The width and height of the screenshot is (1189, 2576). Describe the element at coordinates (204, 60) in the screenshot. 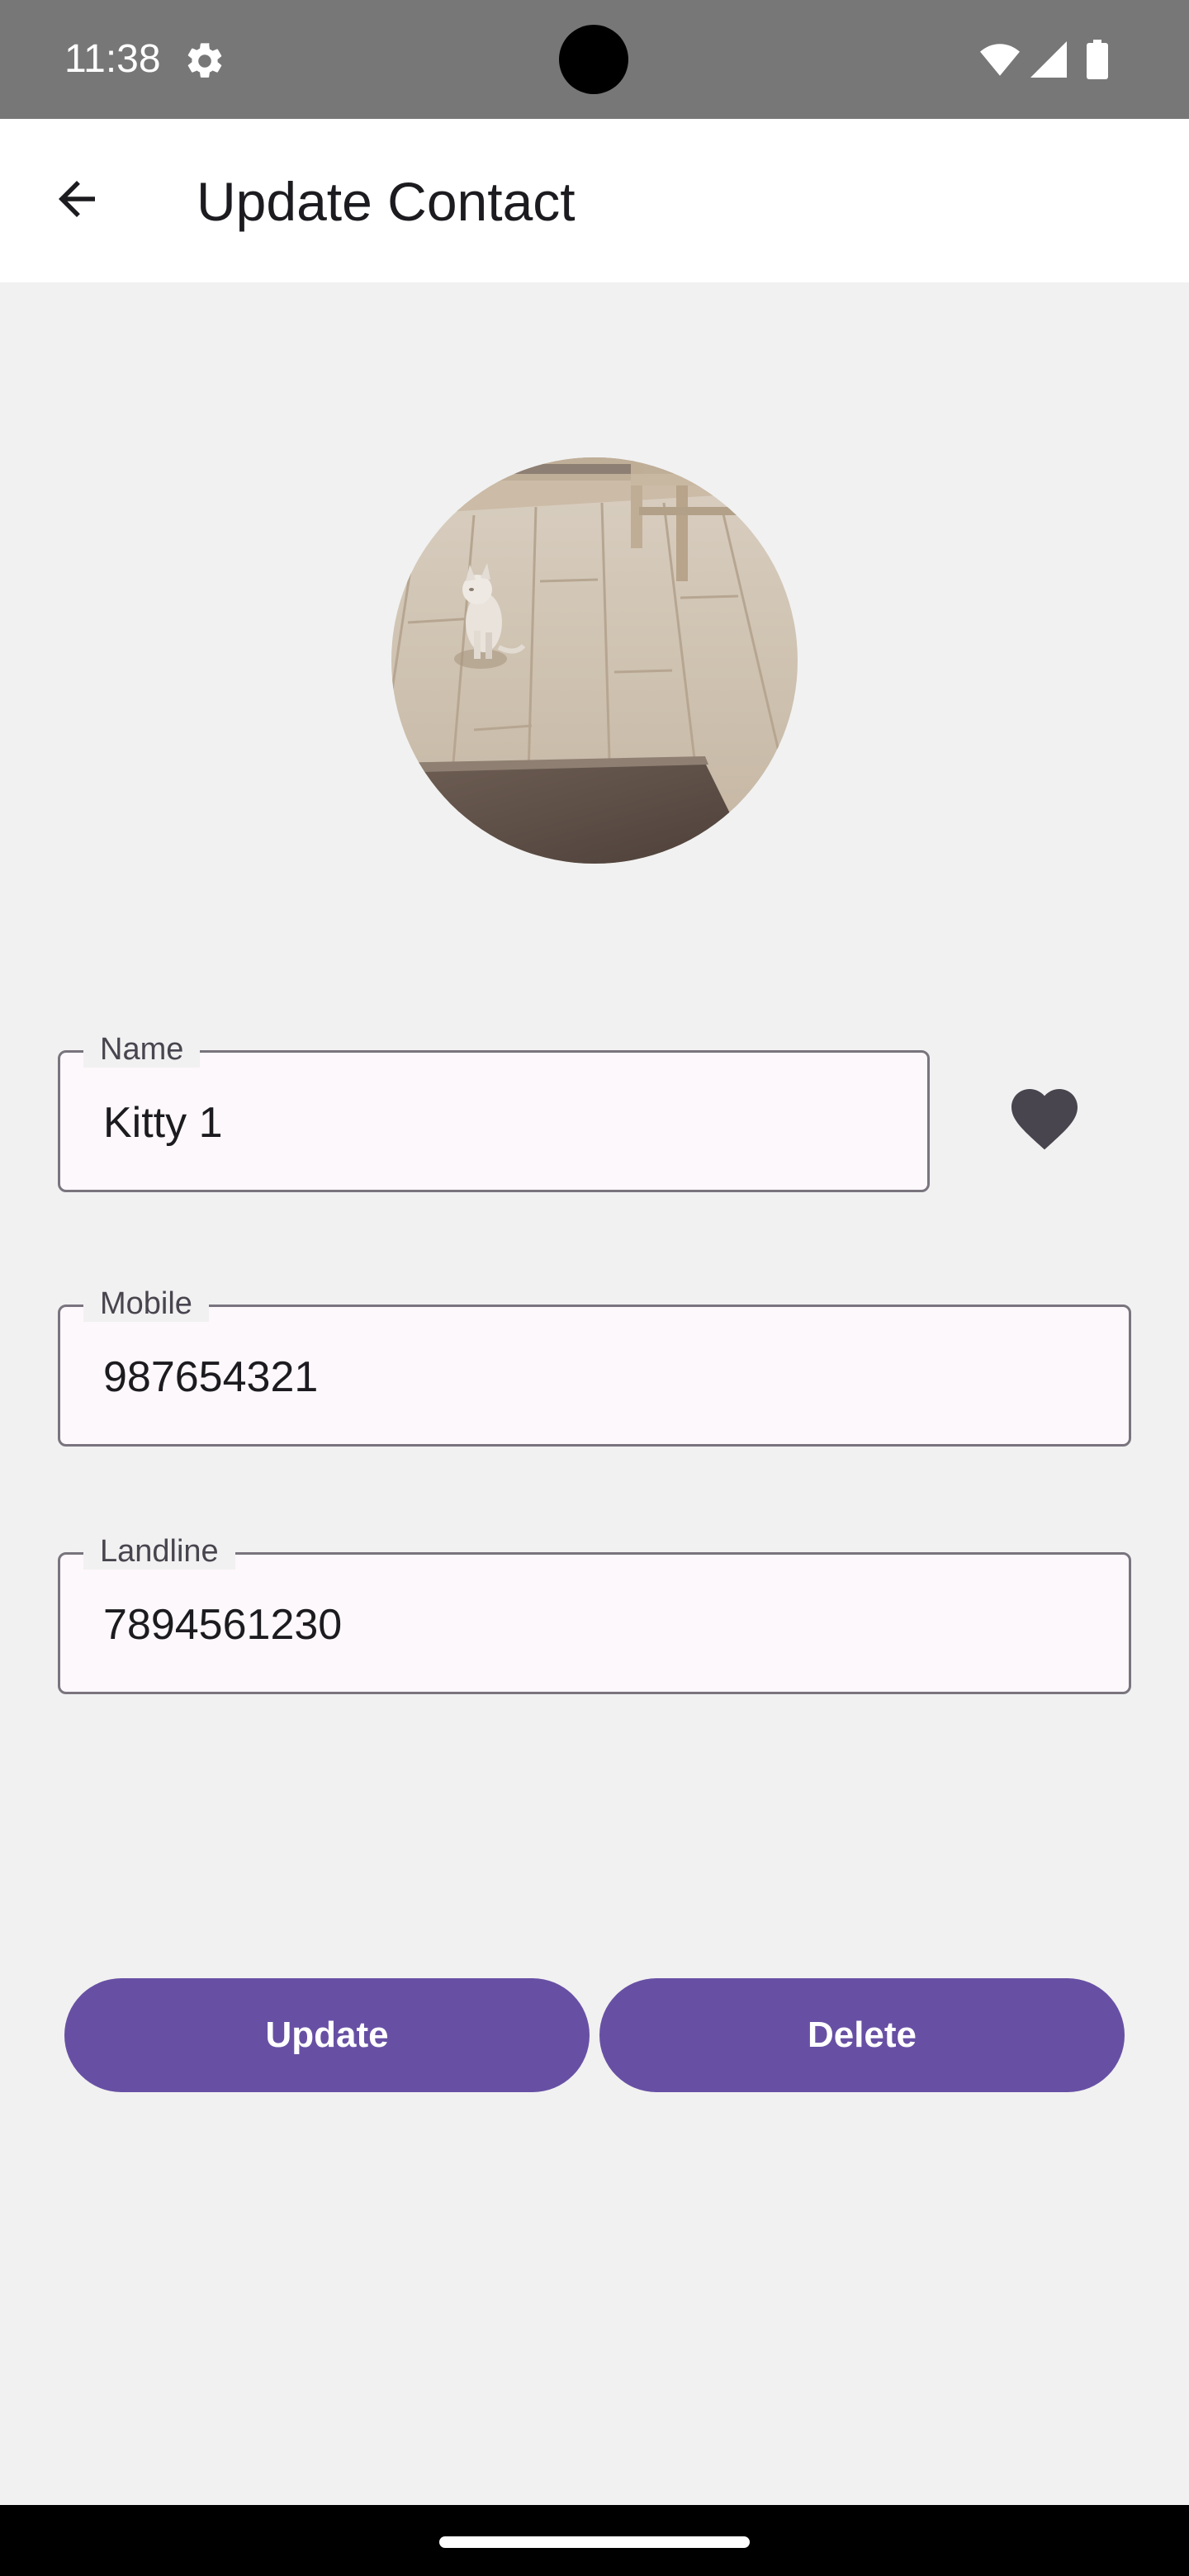

I see `settings-gear-icon` at that location.